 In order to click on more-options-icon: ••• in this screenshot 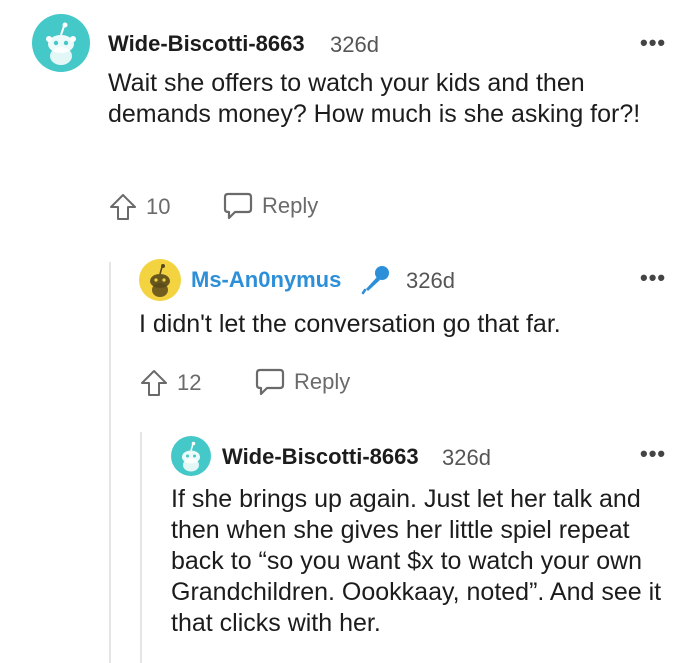, I will do `click(653, 454)`.